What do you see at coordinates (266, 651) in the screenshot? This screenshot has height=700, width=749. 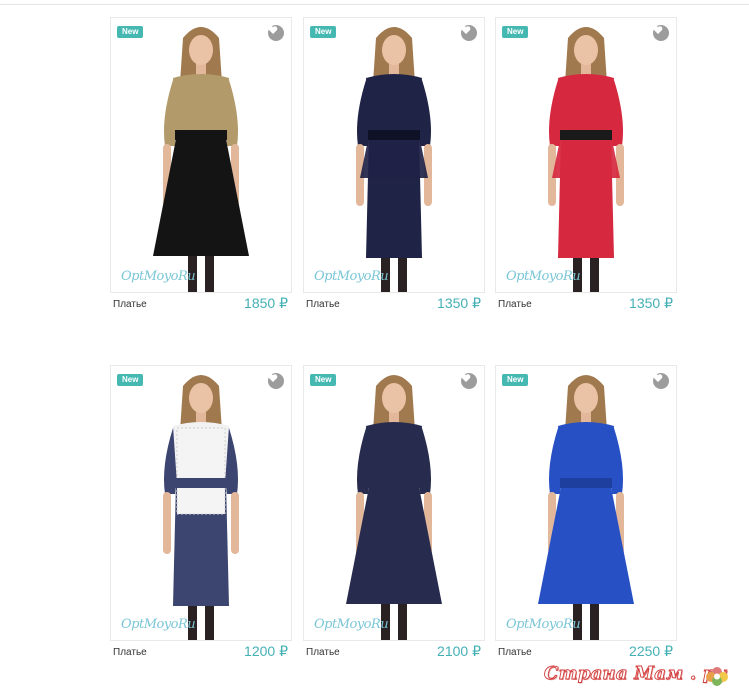 I see `product-price: 1200 ₽` at bounding box center [266, 651].